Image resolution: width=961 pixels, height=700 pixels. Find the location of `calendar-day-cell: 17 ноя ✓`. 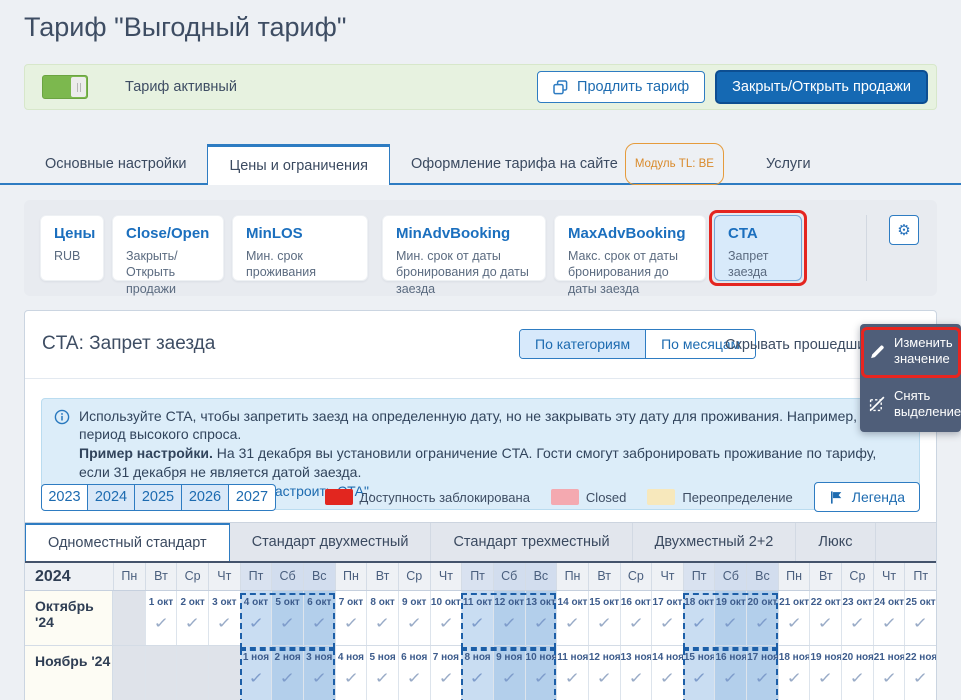

calendar-day-cell: 17 ноя ✓ is located at coordinates (762, 673).